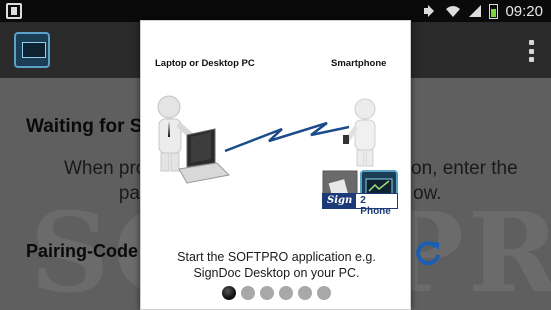 The height and width of the screenshot is (310, 551). What do you see at coordinates (84, 126) in the screenshot?
I see `waiting-title: Waiting for S` at bounding box center [84, 126].